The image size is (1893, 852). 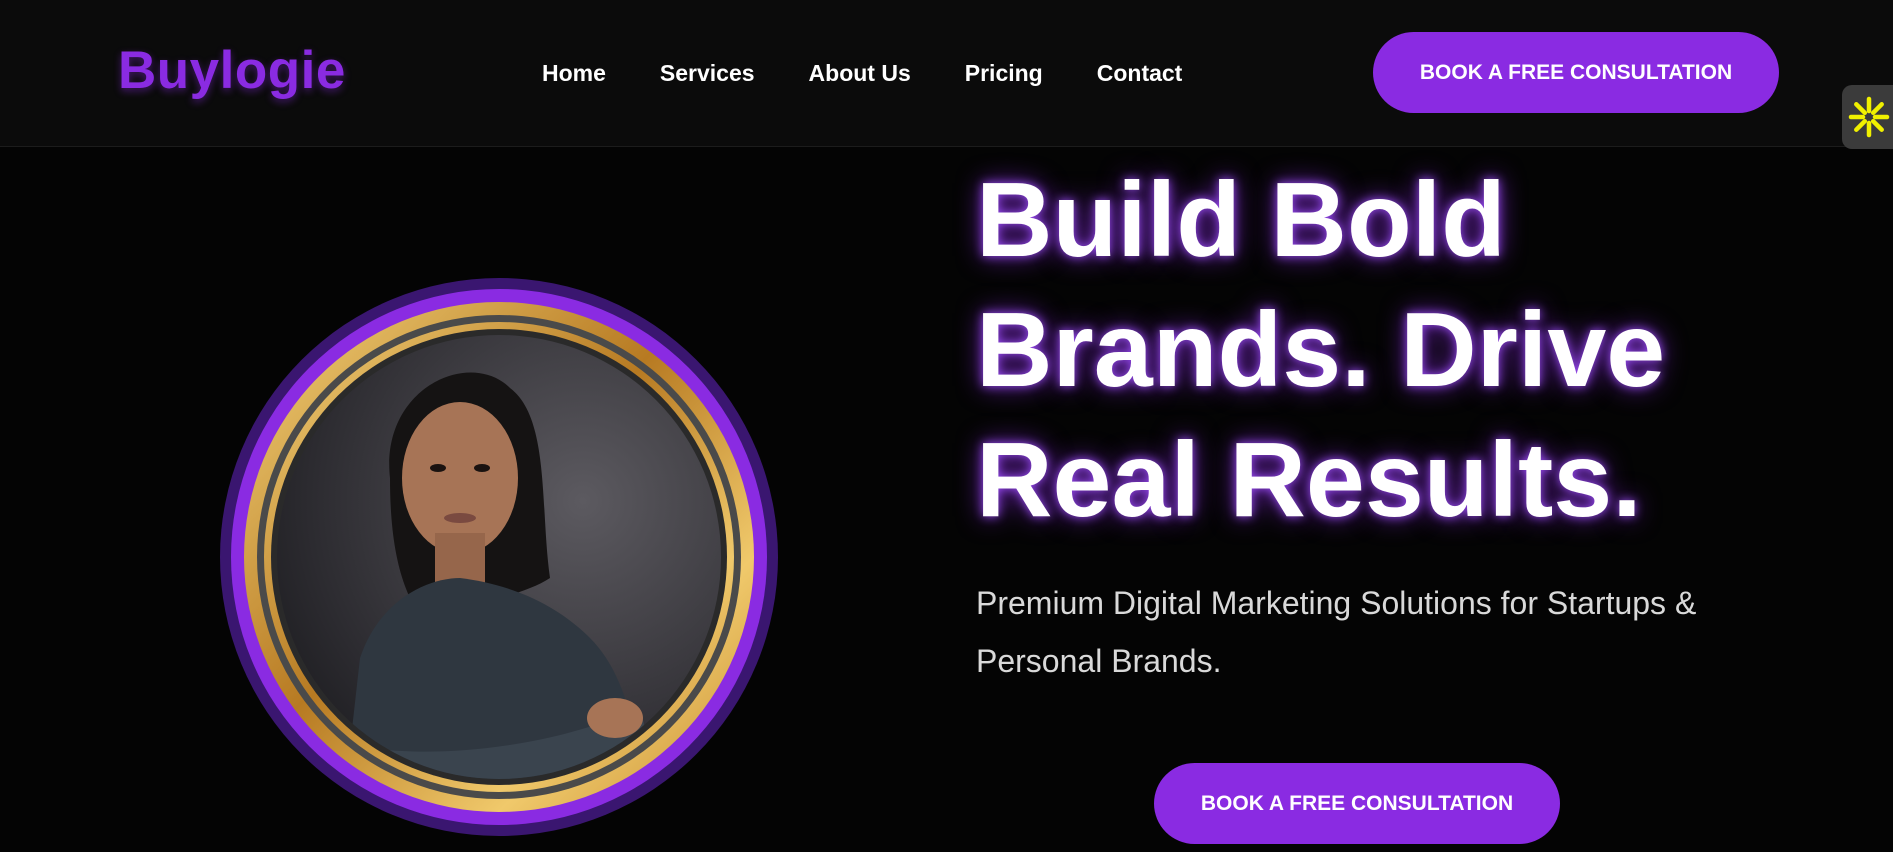 I want to click on main-nav: Home Services About Us Pricing Contact, so click(x=862, y=73).